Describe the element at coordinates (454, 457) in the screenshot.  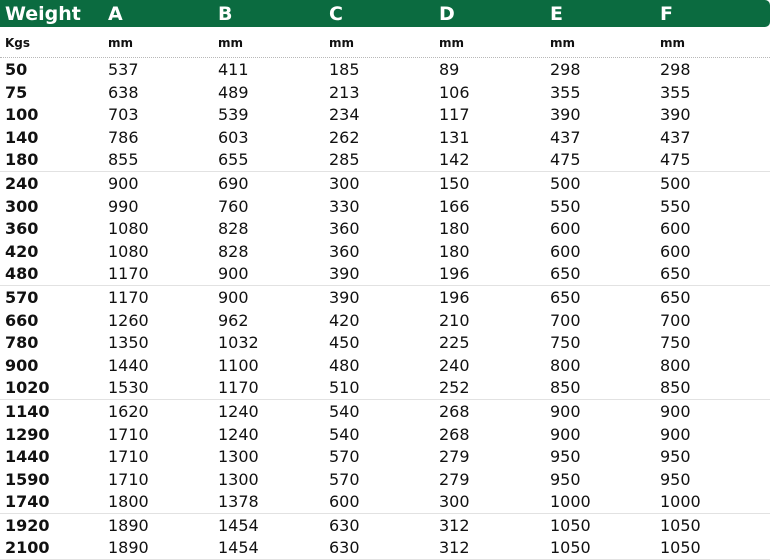
I see `dimension-cell: 279` at that location.